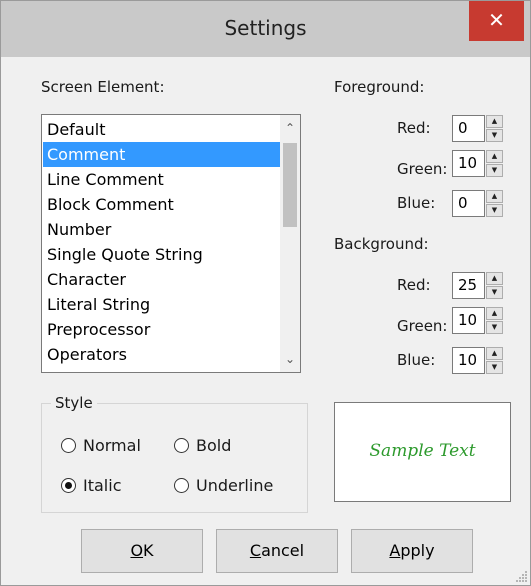 The image size is (531, 586). Describe the element at coordinates (468, 360) in the screenshot. I see `bg-blue-input: 10` at that location.